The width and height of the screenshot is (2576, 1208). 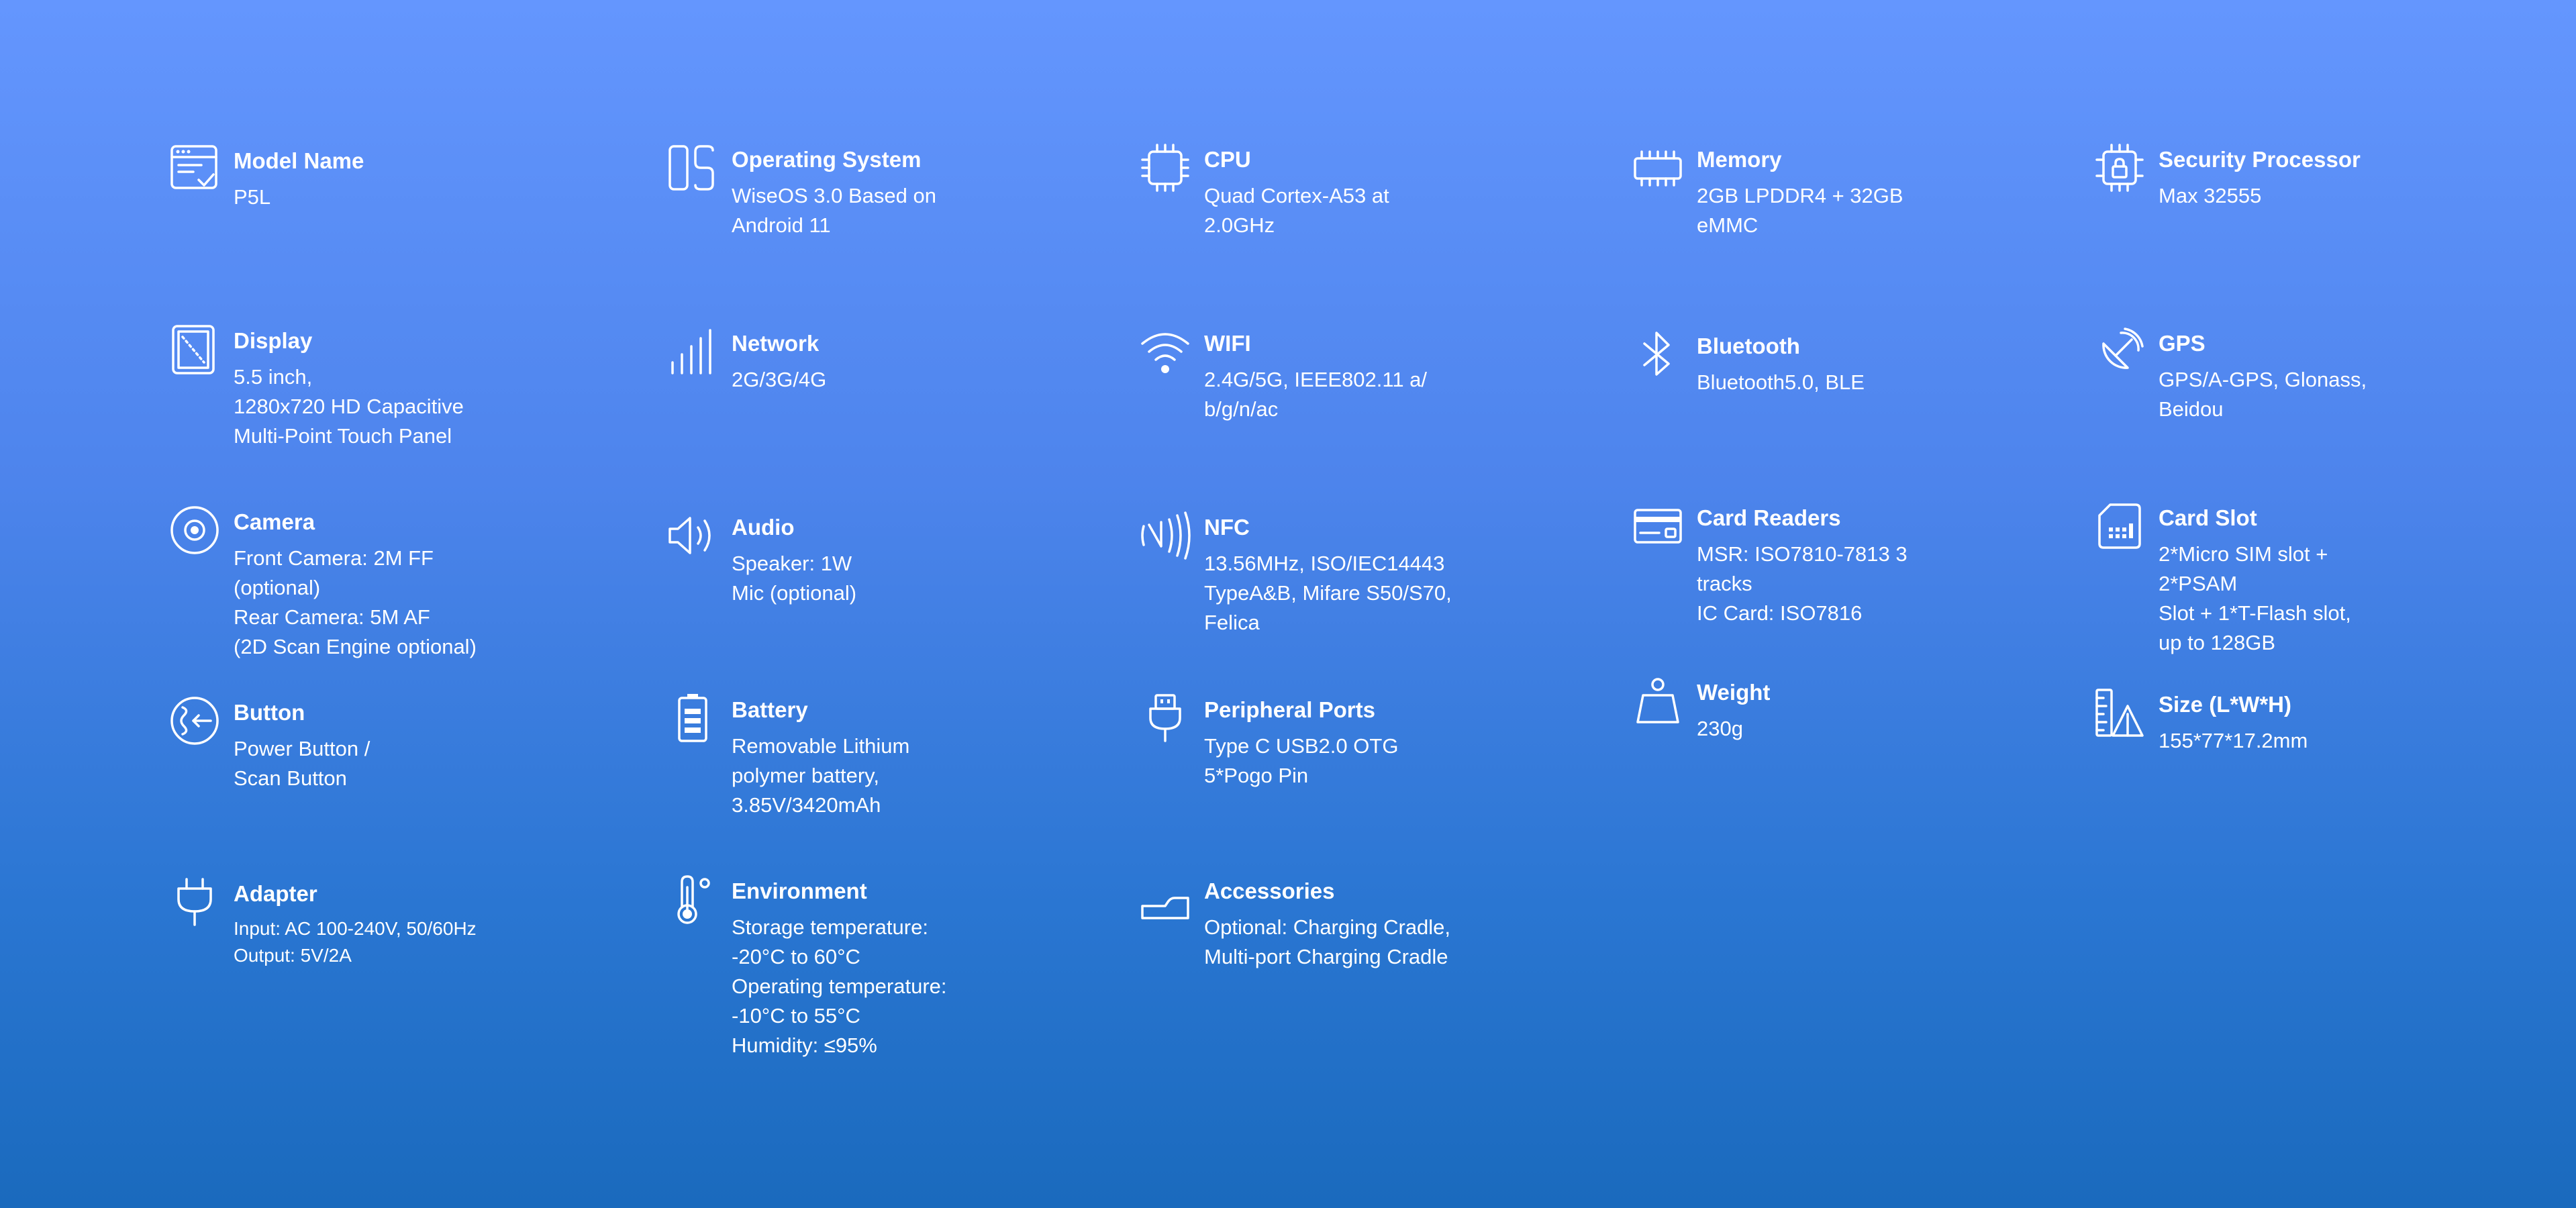 I want to click on spec-label: Operating System, so click(x=827, y=159).